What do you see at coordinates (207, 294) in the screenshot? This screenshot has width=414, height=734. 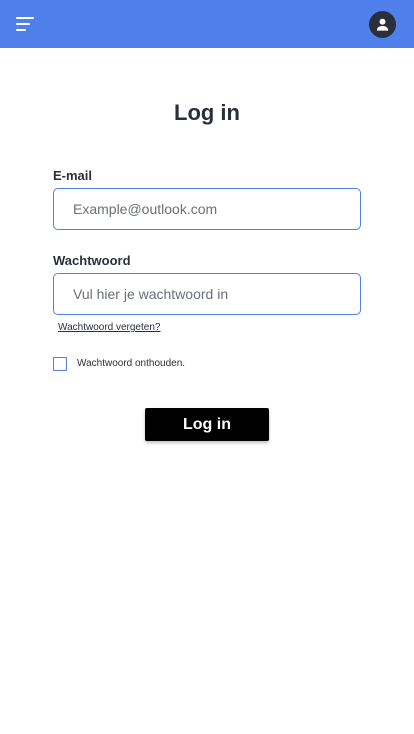 I see `password-field` at bounding box center [207, 294].